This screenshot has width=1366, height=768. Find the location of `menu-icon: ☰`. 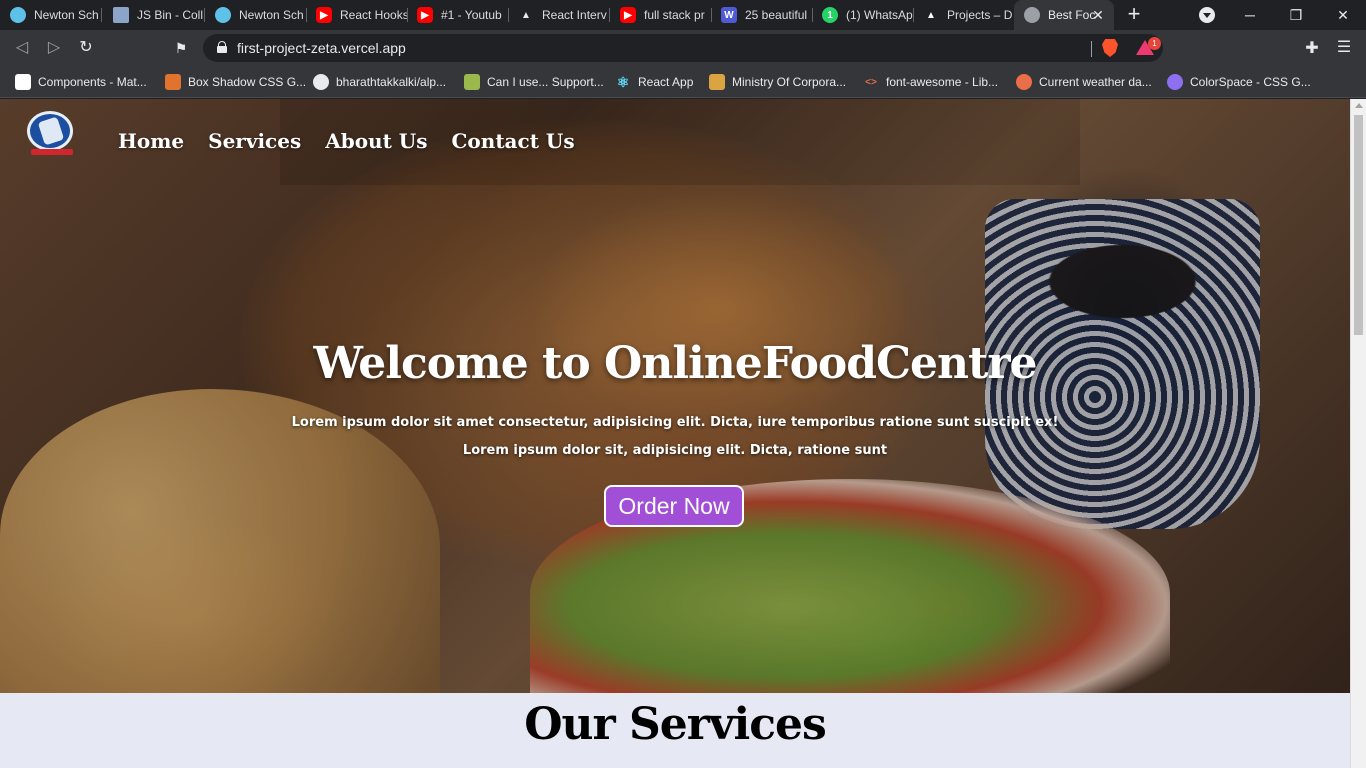

menu-icon: ☰ is located at coordinates (1344, 48).